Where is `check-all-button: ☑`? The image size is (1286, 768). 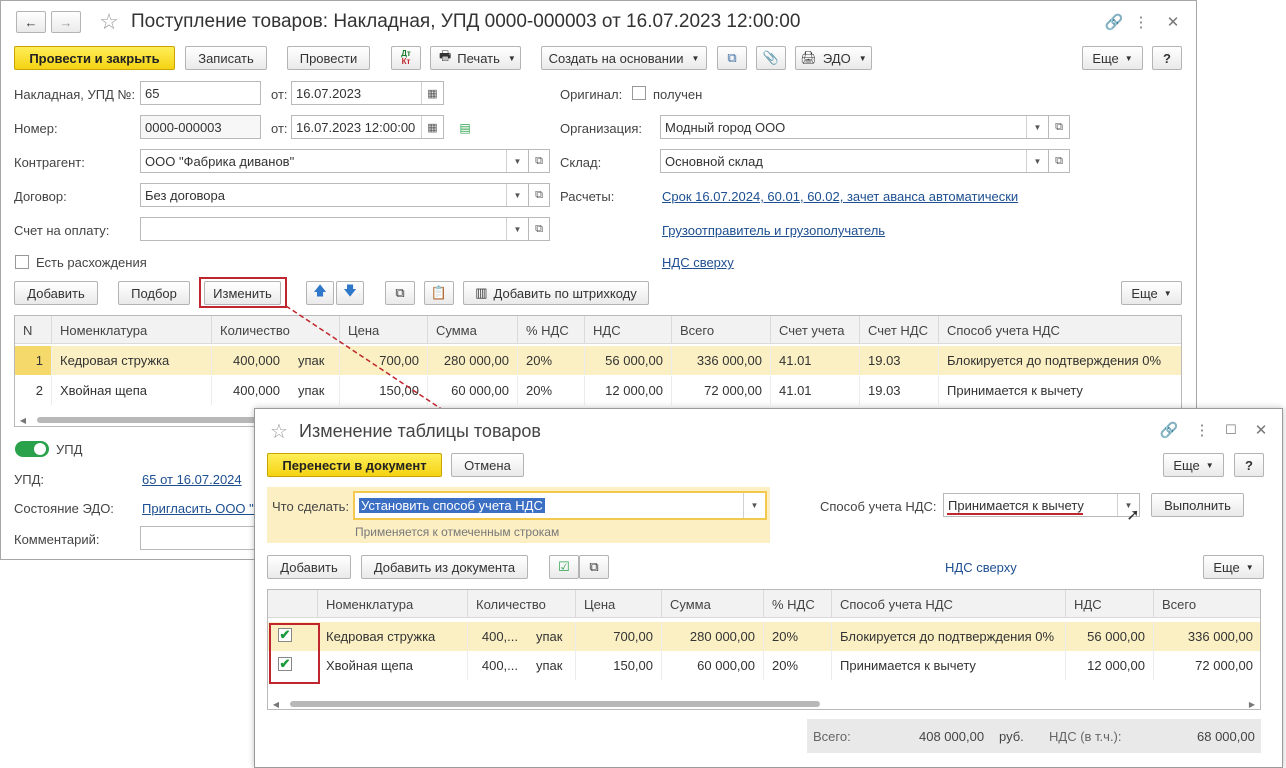
check-all-button: ☑ is located at coordinates (564, 567).